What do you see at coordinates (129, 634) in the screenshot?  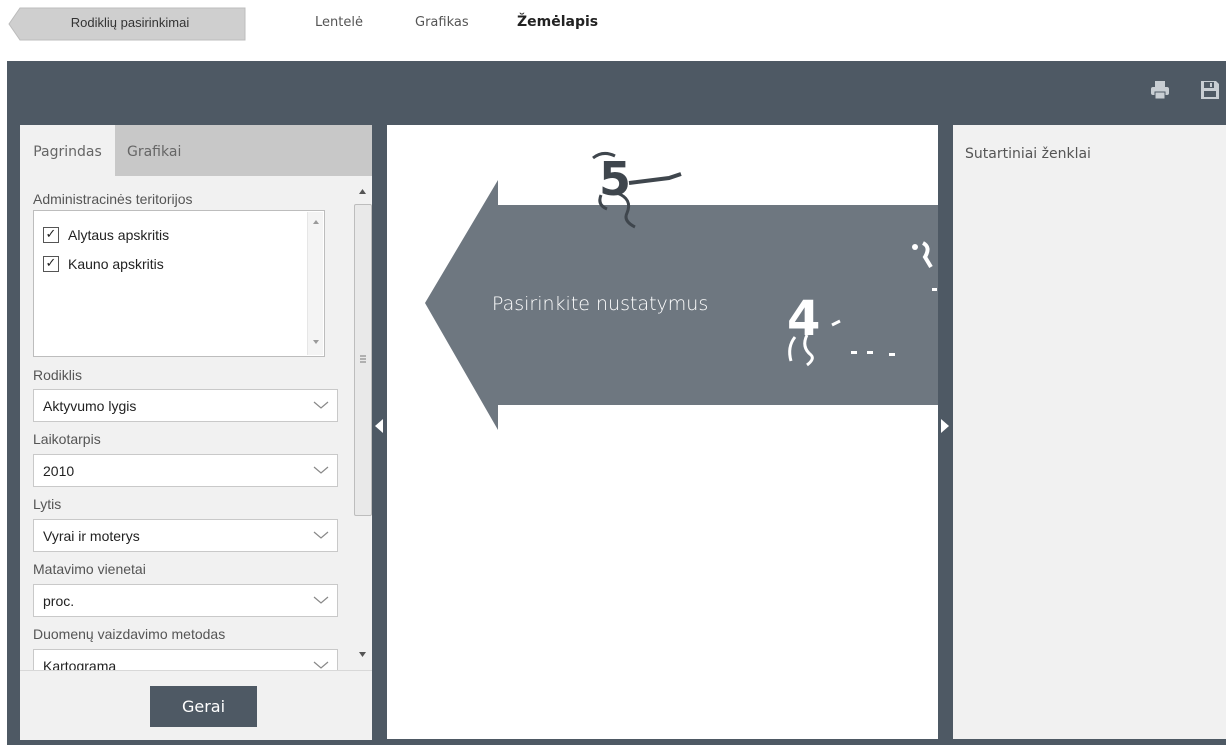 I see `field-label: Duomenų vaizdavimo metodas` at bounding box center [129, 634].